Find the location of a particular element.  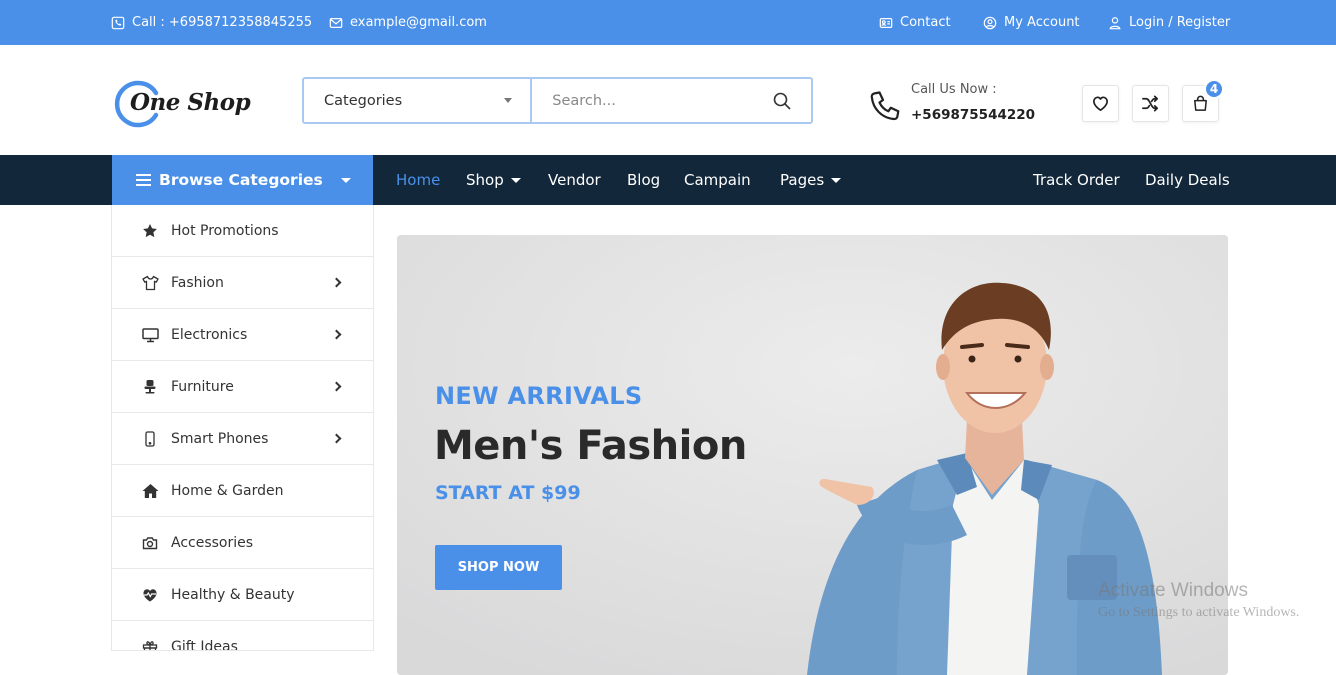

tshirt-icon is located at coordinates (150, 283).